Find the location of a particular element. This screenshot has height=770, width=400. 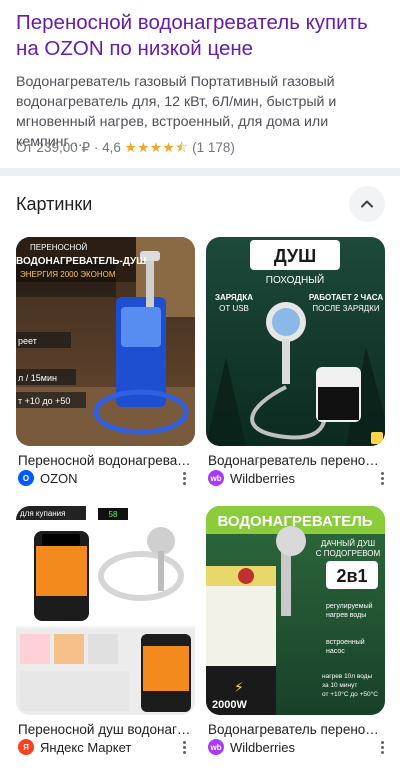

thumb-text: ДУШ is located at coordinates (295, 256).